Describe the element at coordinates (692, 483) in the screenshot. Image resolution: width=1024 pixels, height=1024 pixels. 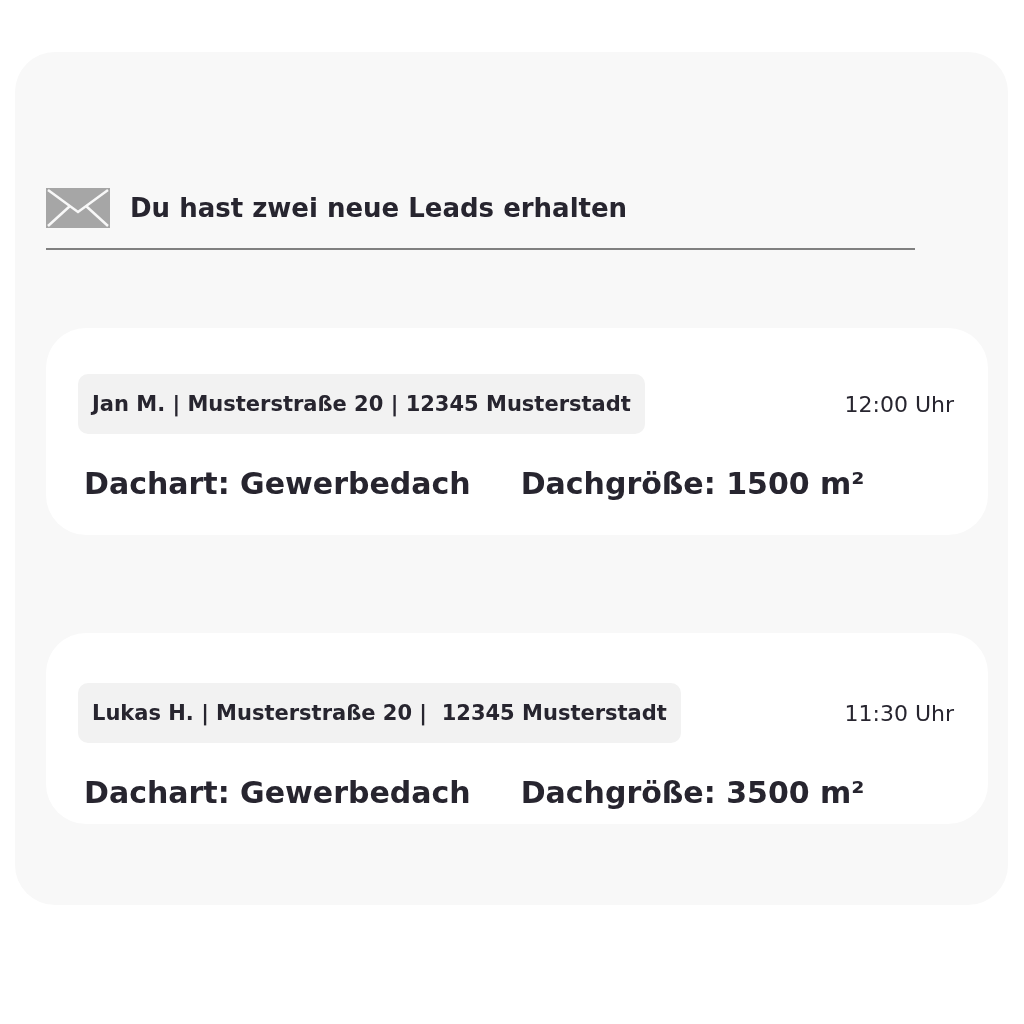
I see `roof-size: Dachgröße: 1500 m²` at that location.